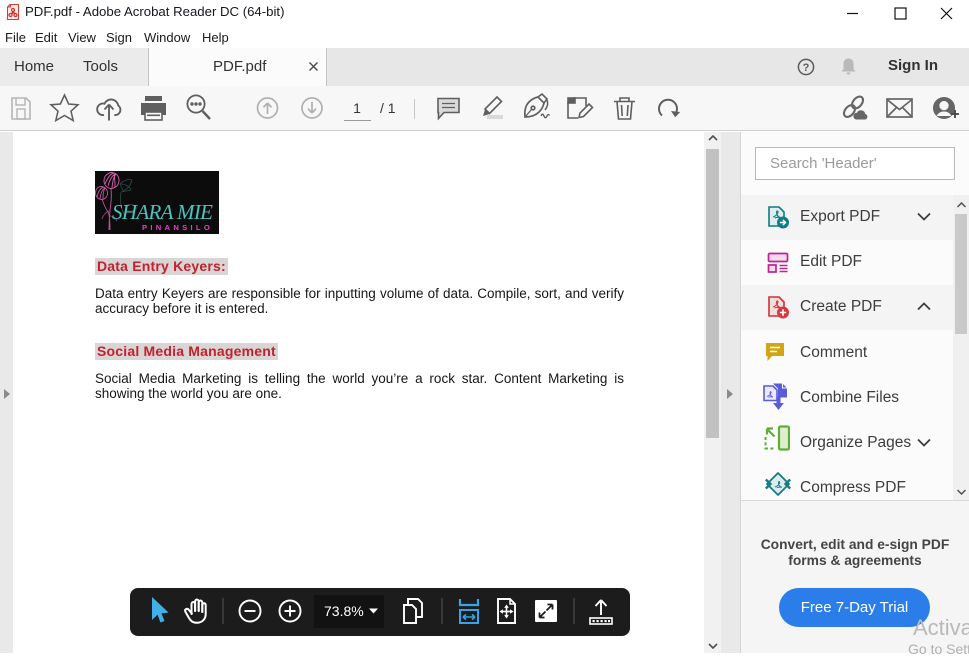 The width and height of the screenshot is (969, 657). Describe the element at coordinates (357, 108) in the screenshot. I see `svg-text: 1` at that location.